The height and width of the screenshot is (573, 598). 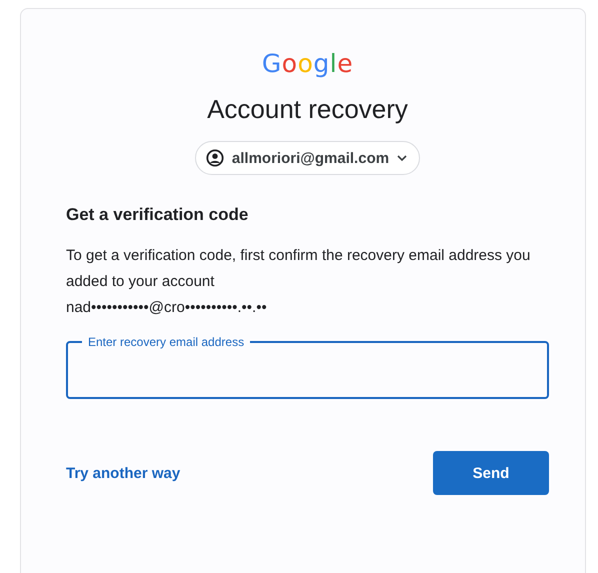 I want to click on recovery-email-field: Enter recovery email address, so click(x=307, y=367).